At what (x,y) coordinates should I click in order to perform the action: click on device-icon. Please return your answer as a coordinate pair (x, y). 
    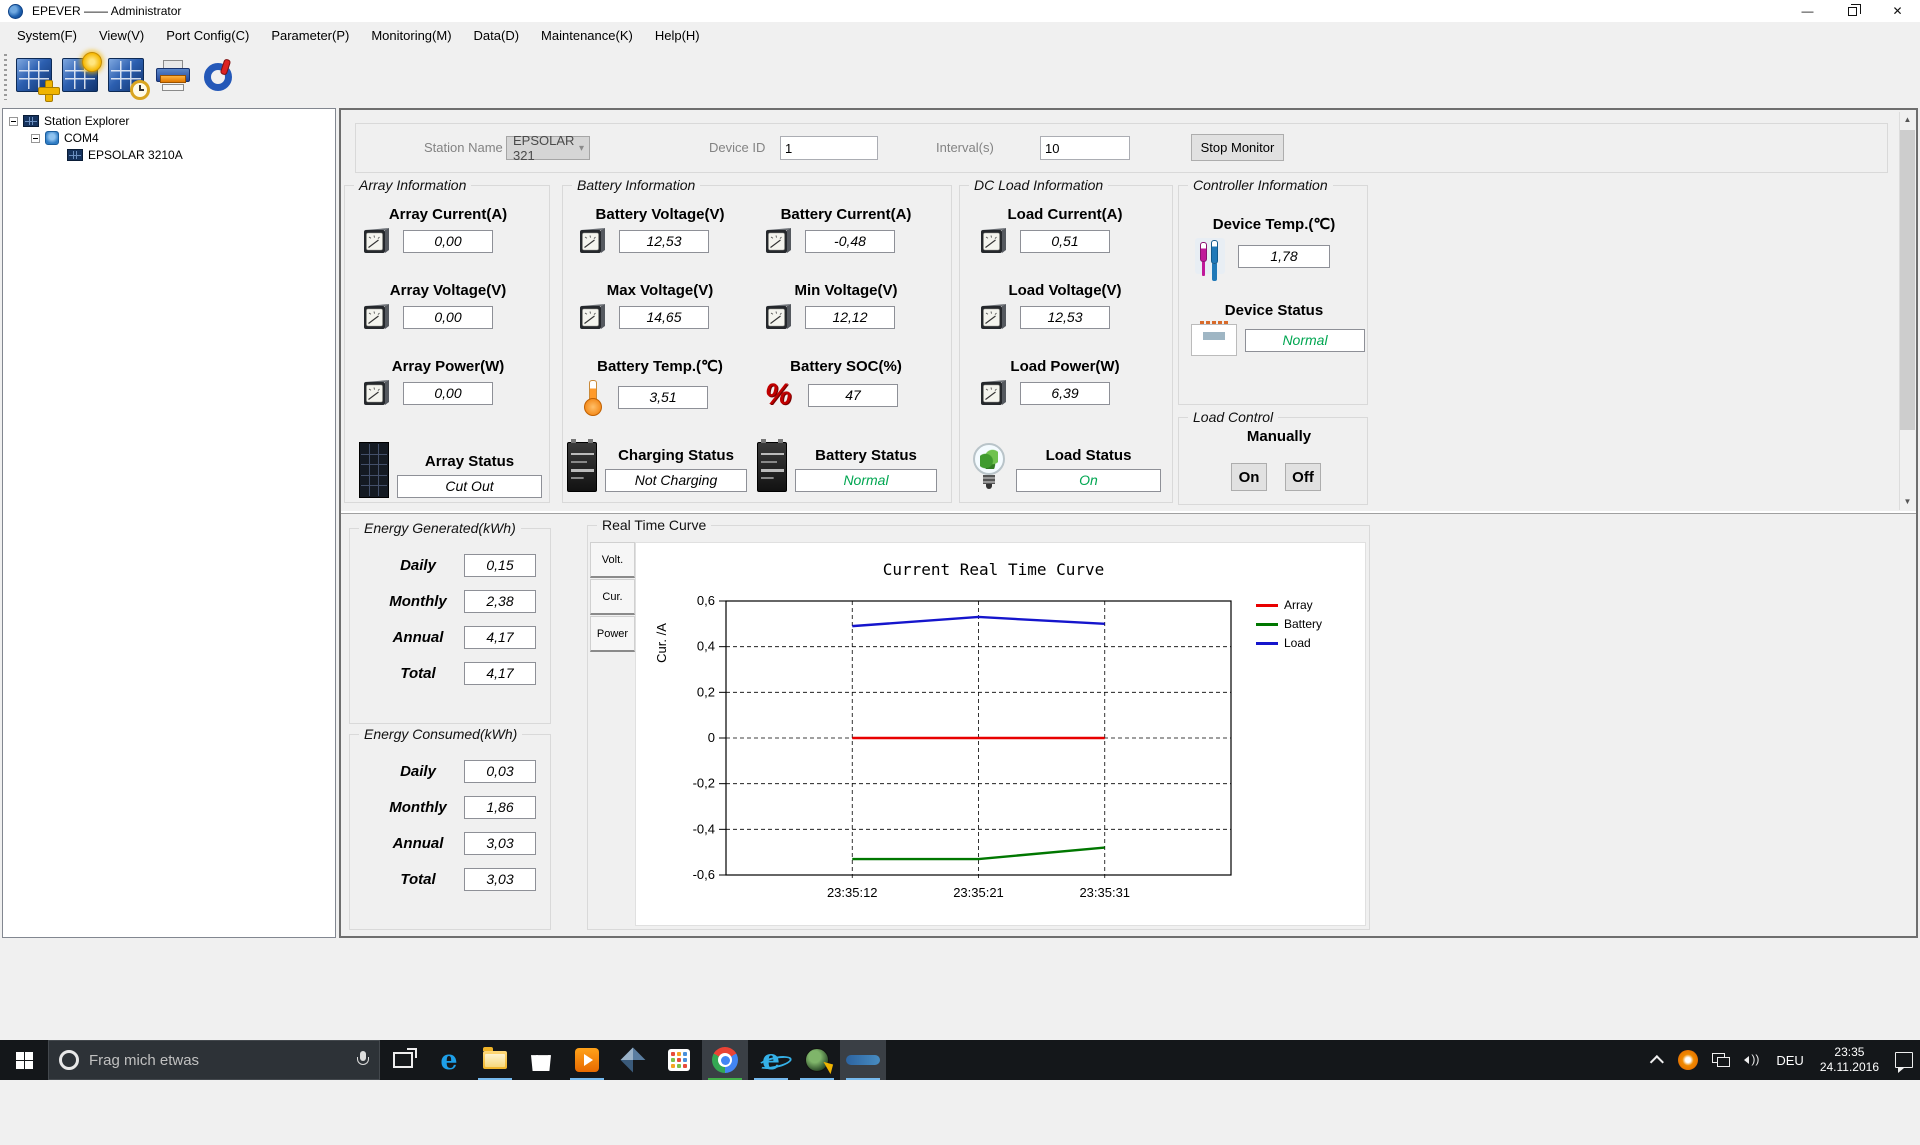
    Looking at the image, I should click on (75, 155).